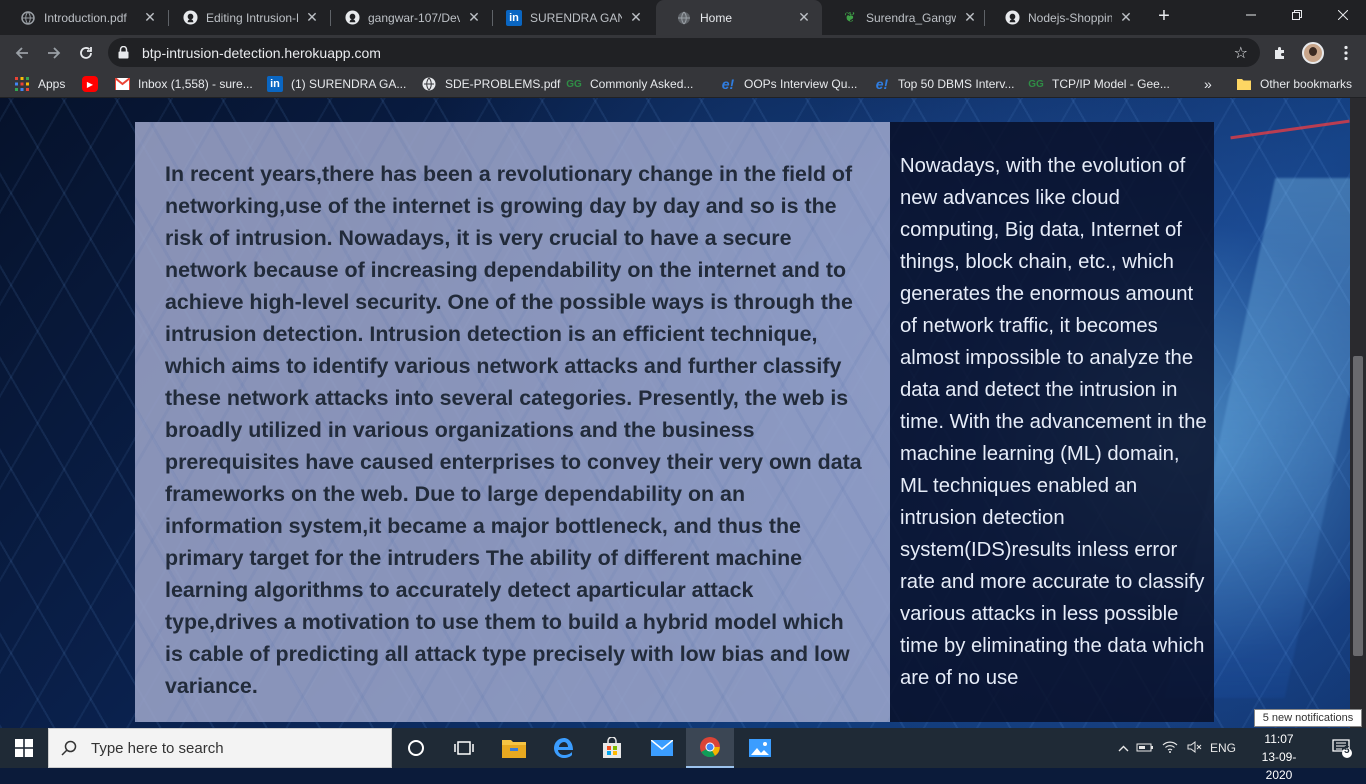 The image size is (1366, 784). Describe the element at coordinates (252, 17) in the screenshot. I see `tab-label: Editing Intrusion-D` at that location.